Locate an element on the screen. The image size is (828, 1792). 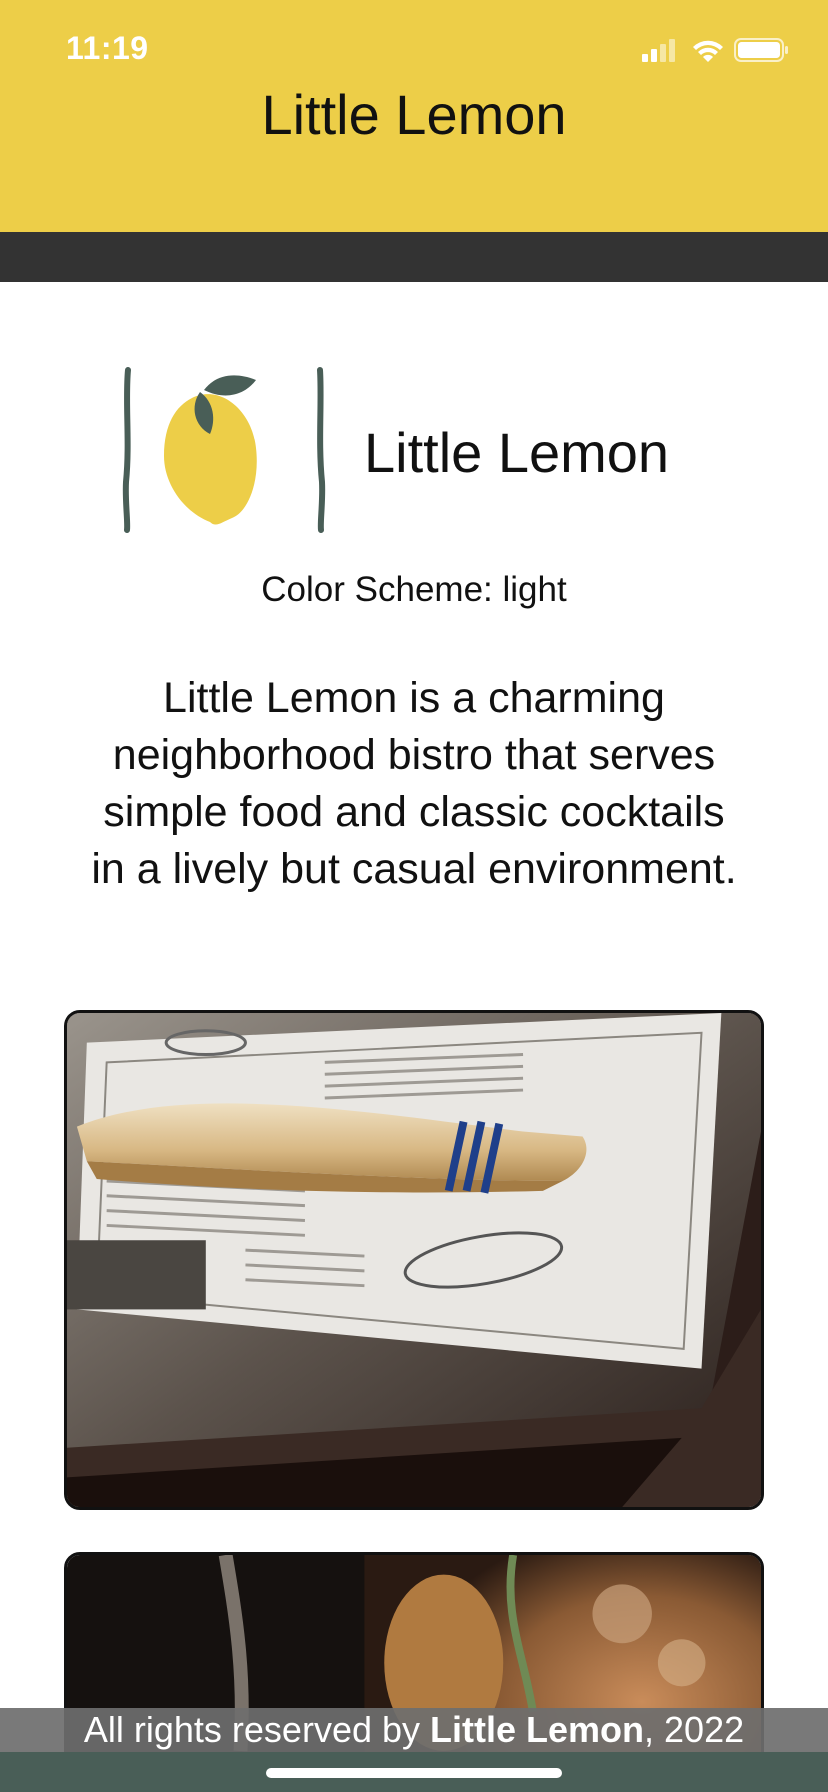
status-icons is located at coordinates (715, 50).